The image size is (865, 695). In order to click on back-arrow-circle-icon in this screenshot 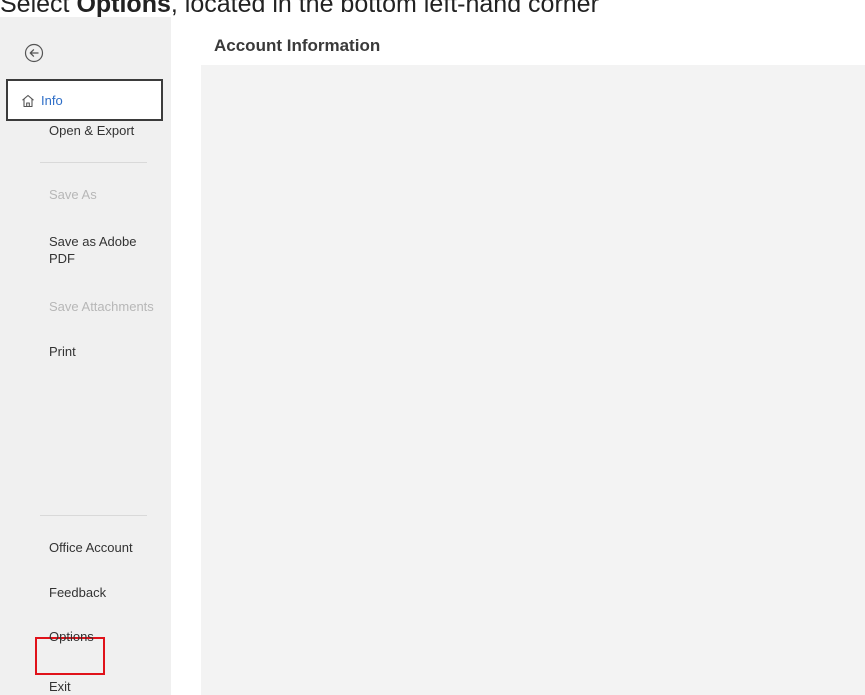, I will do `click(34, 53)`.